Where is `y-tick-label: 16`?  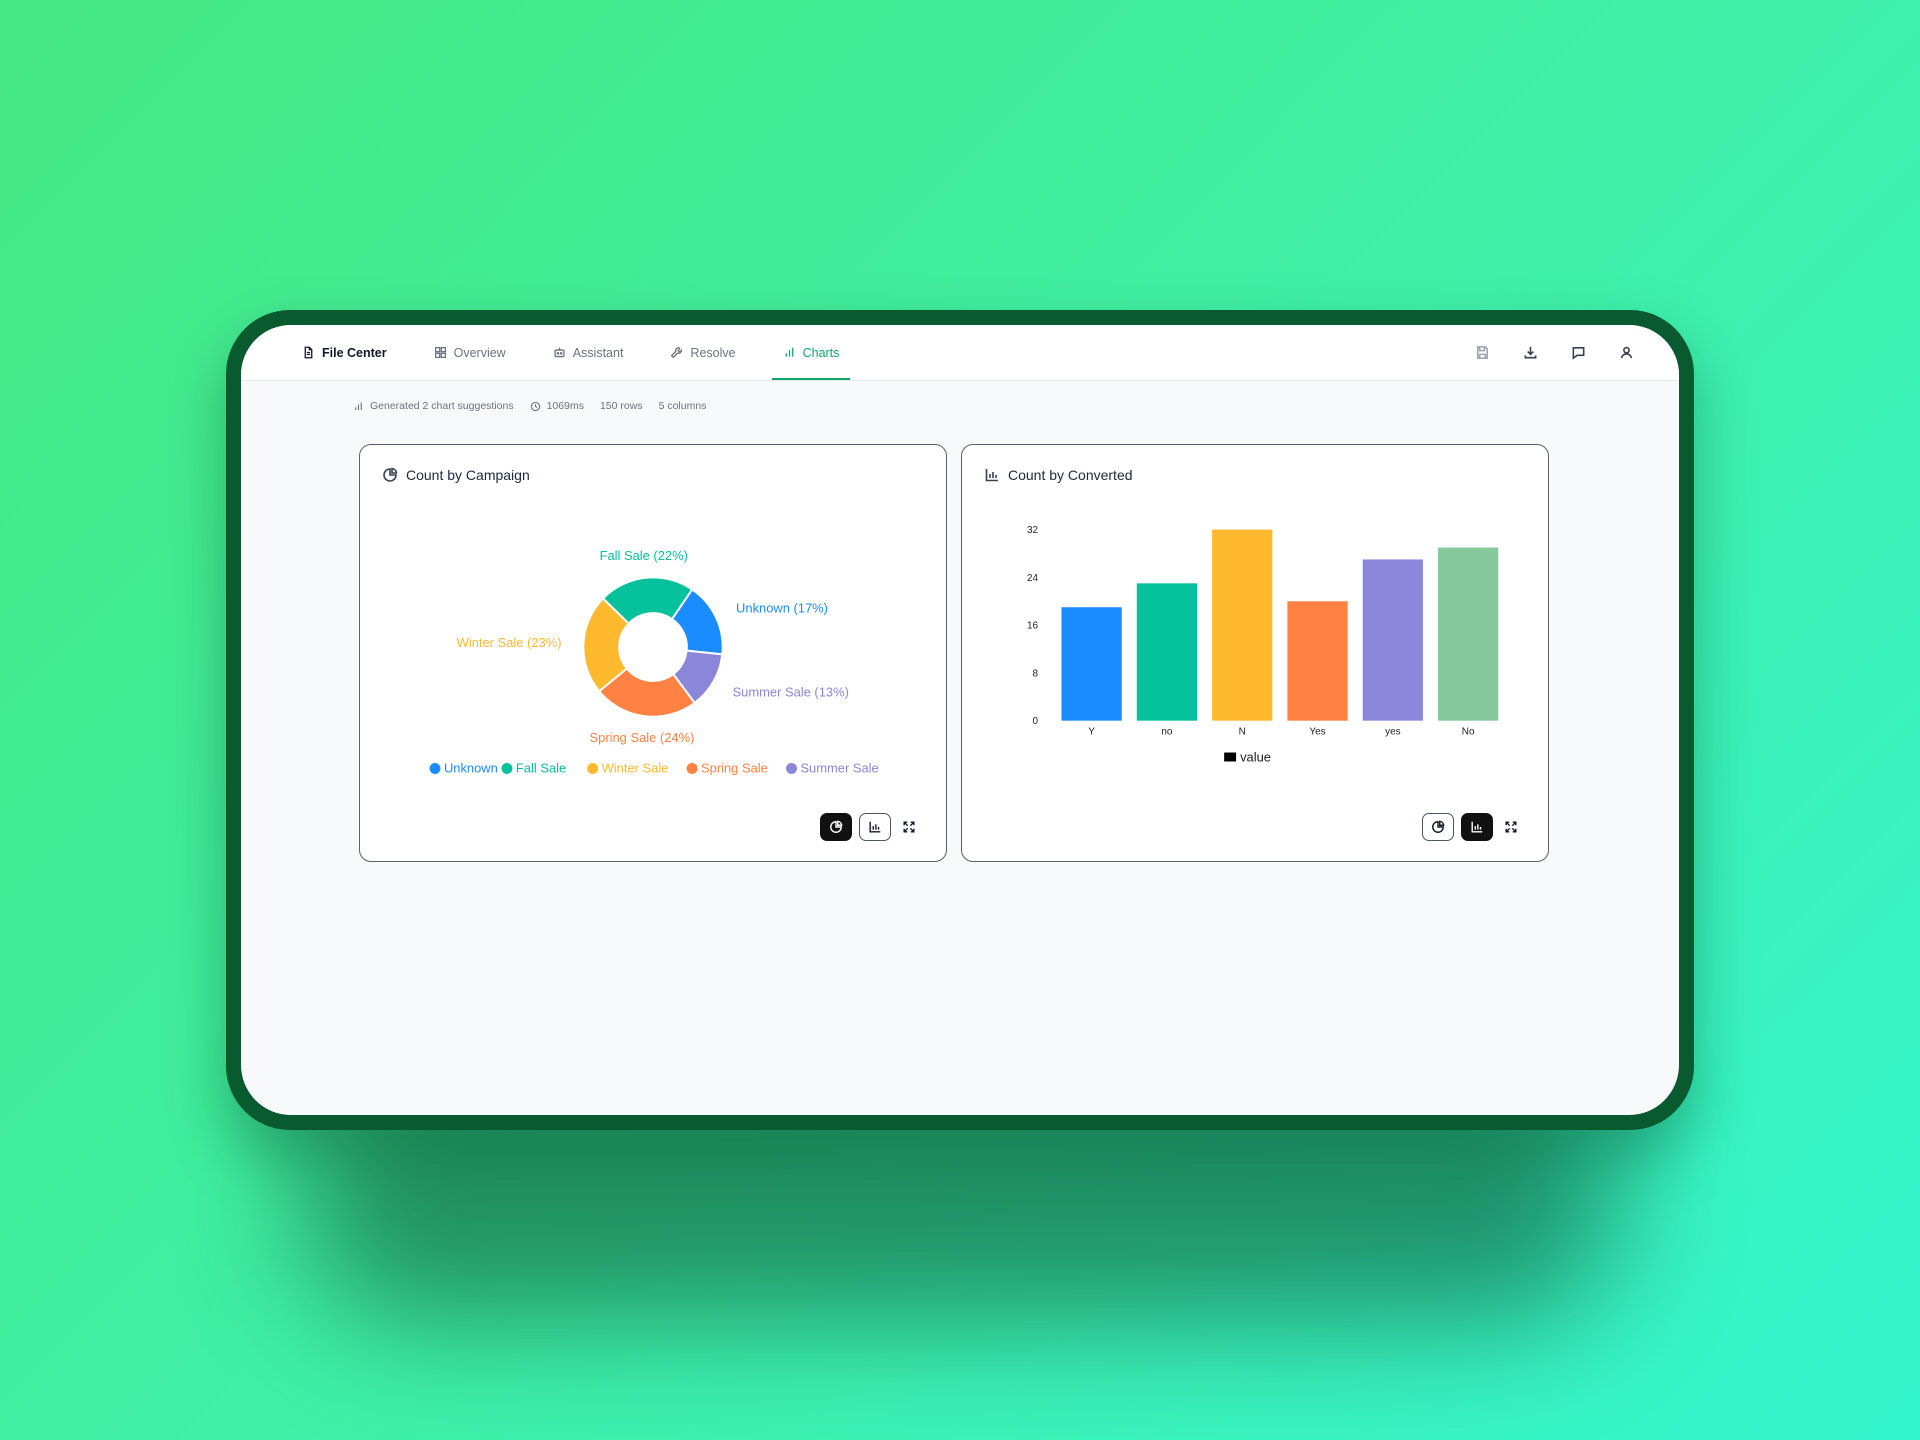
y-tick-label: 16 is located at coordinates (1033, 626).